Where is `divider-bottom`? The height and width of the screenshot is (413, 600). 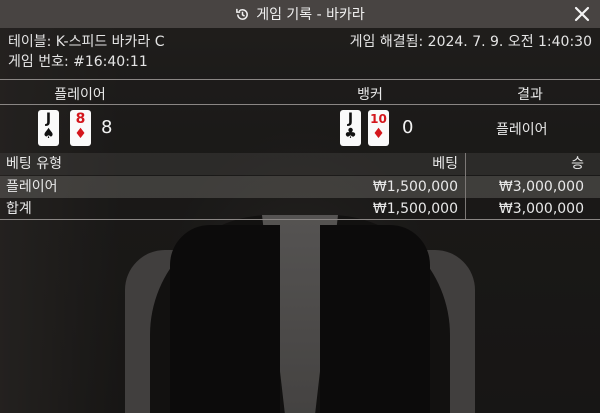
divider-bottom is located at coordinates (300, 219).